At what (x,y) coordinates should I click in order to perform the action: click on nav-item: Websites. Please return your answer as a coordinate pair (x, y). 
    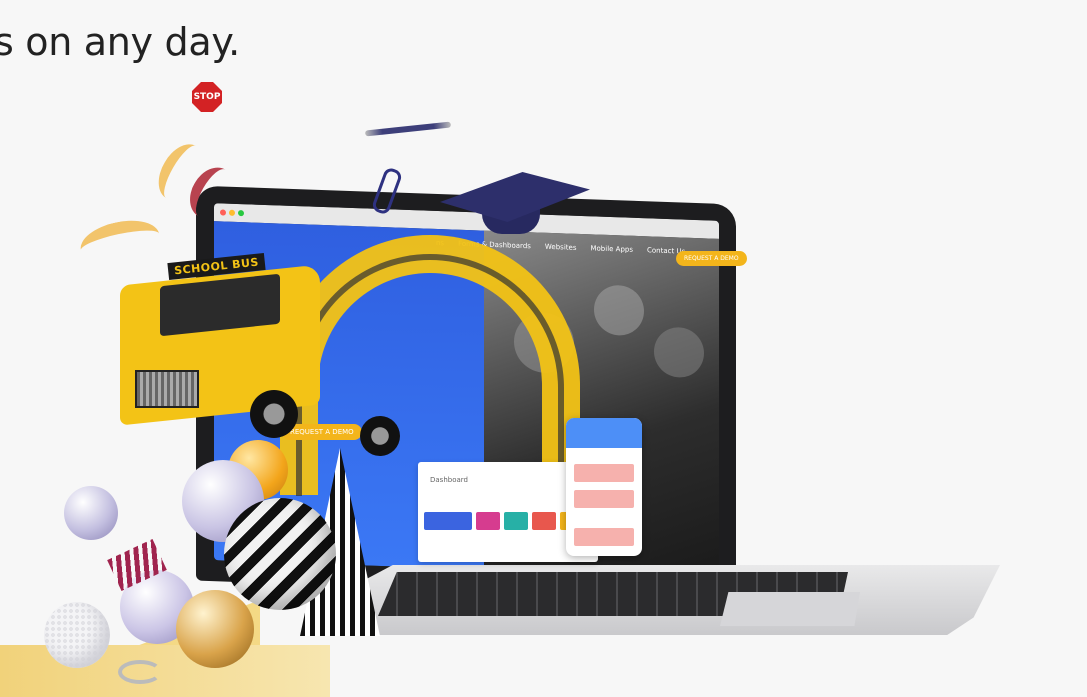
    Looking at the image, I should click on (561, 247).